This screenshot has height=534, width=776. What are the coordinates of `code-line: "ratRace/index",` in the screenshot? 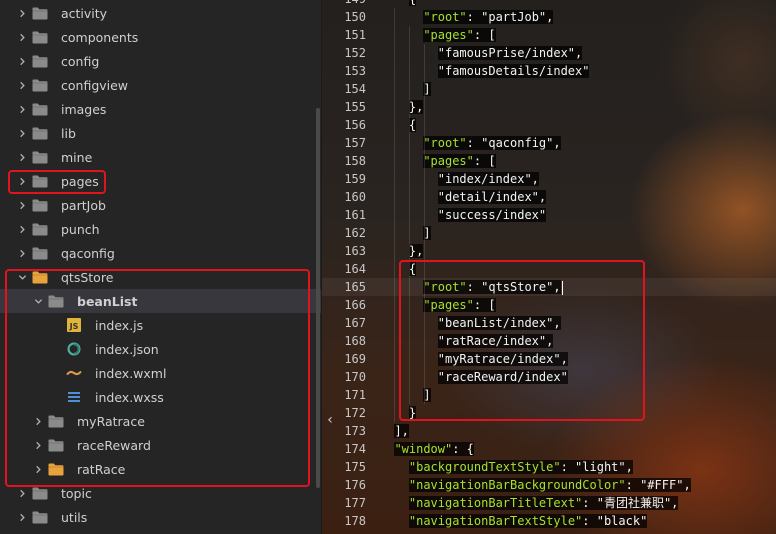 It's located at (495, 341).